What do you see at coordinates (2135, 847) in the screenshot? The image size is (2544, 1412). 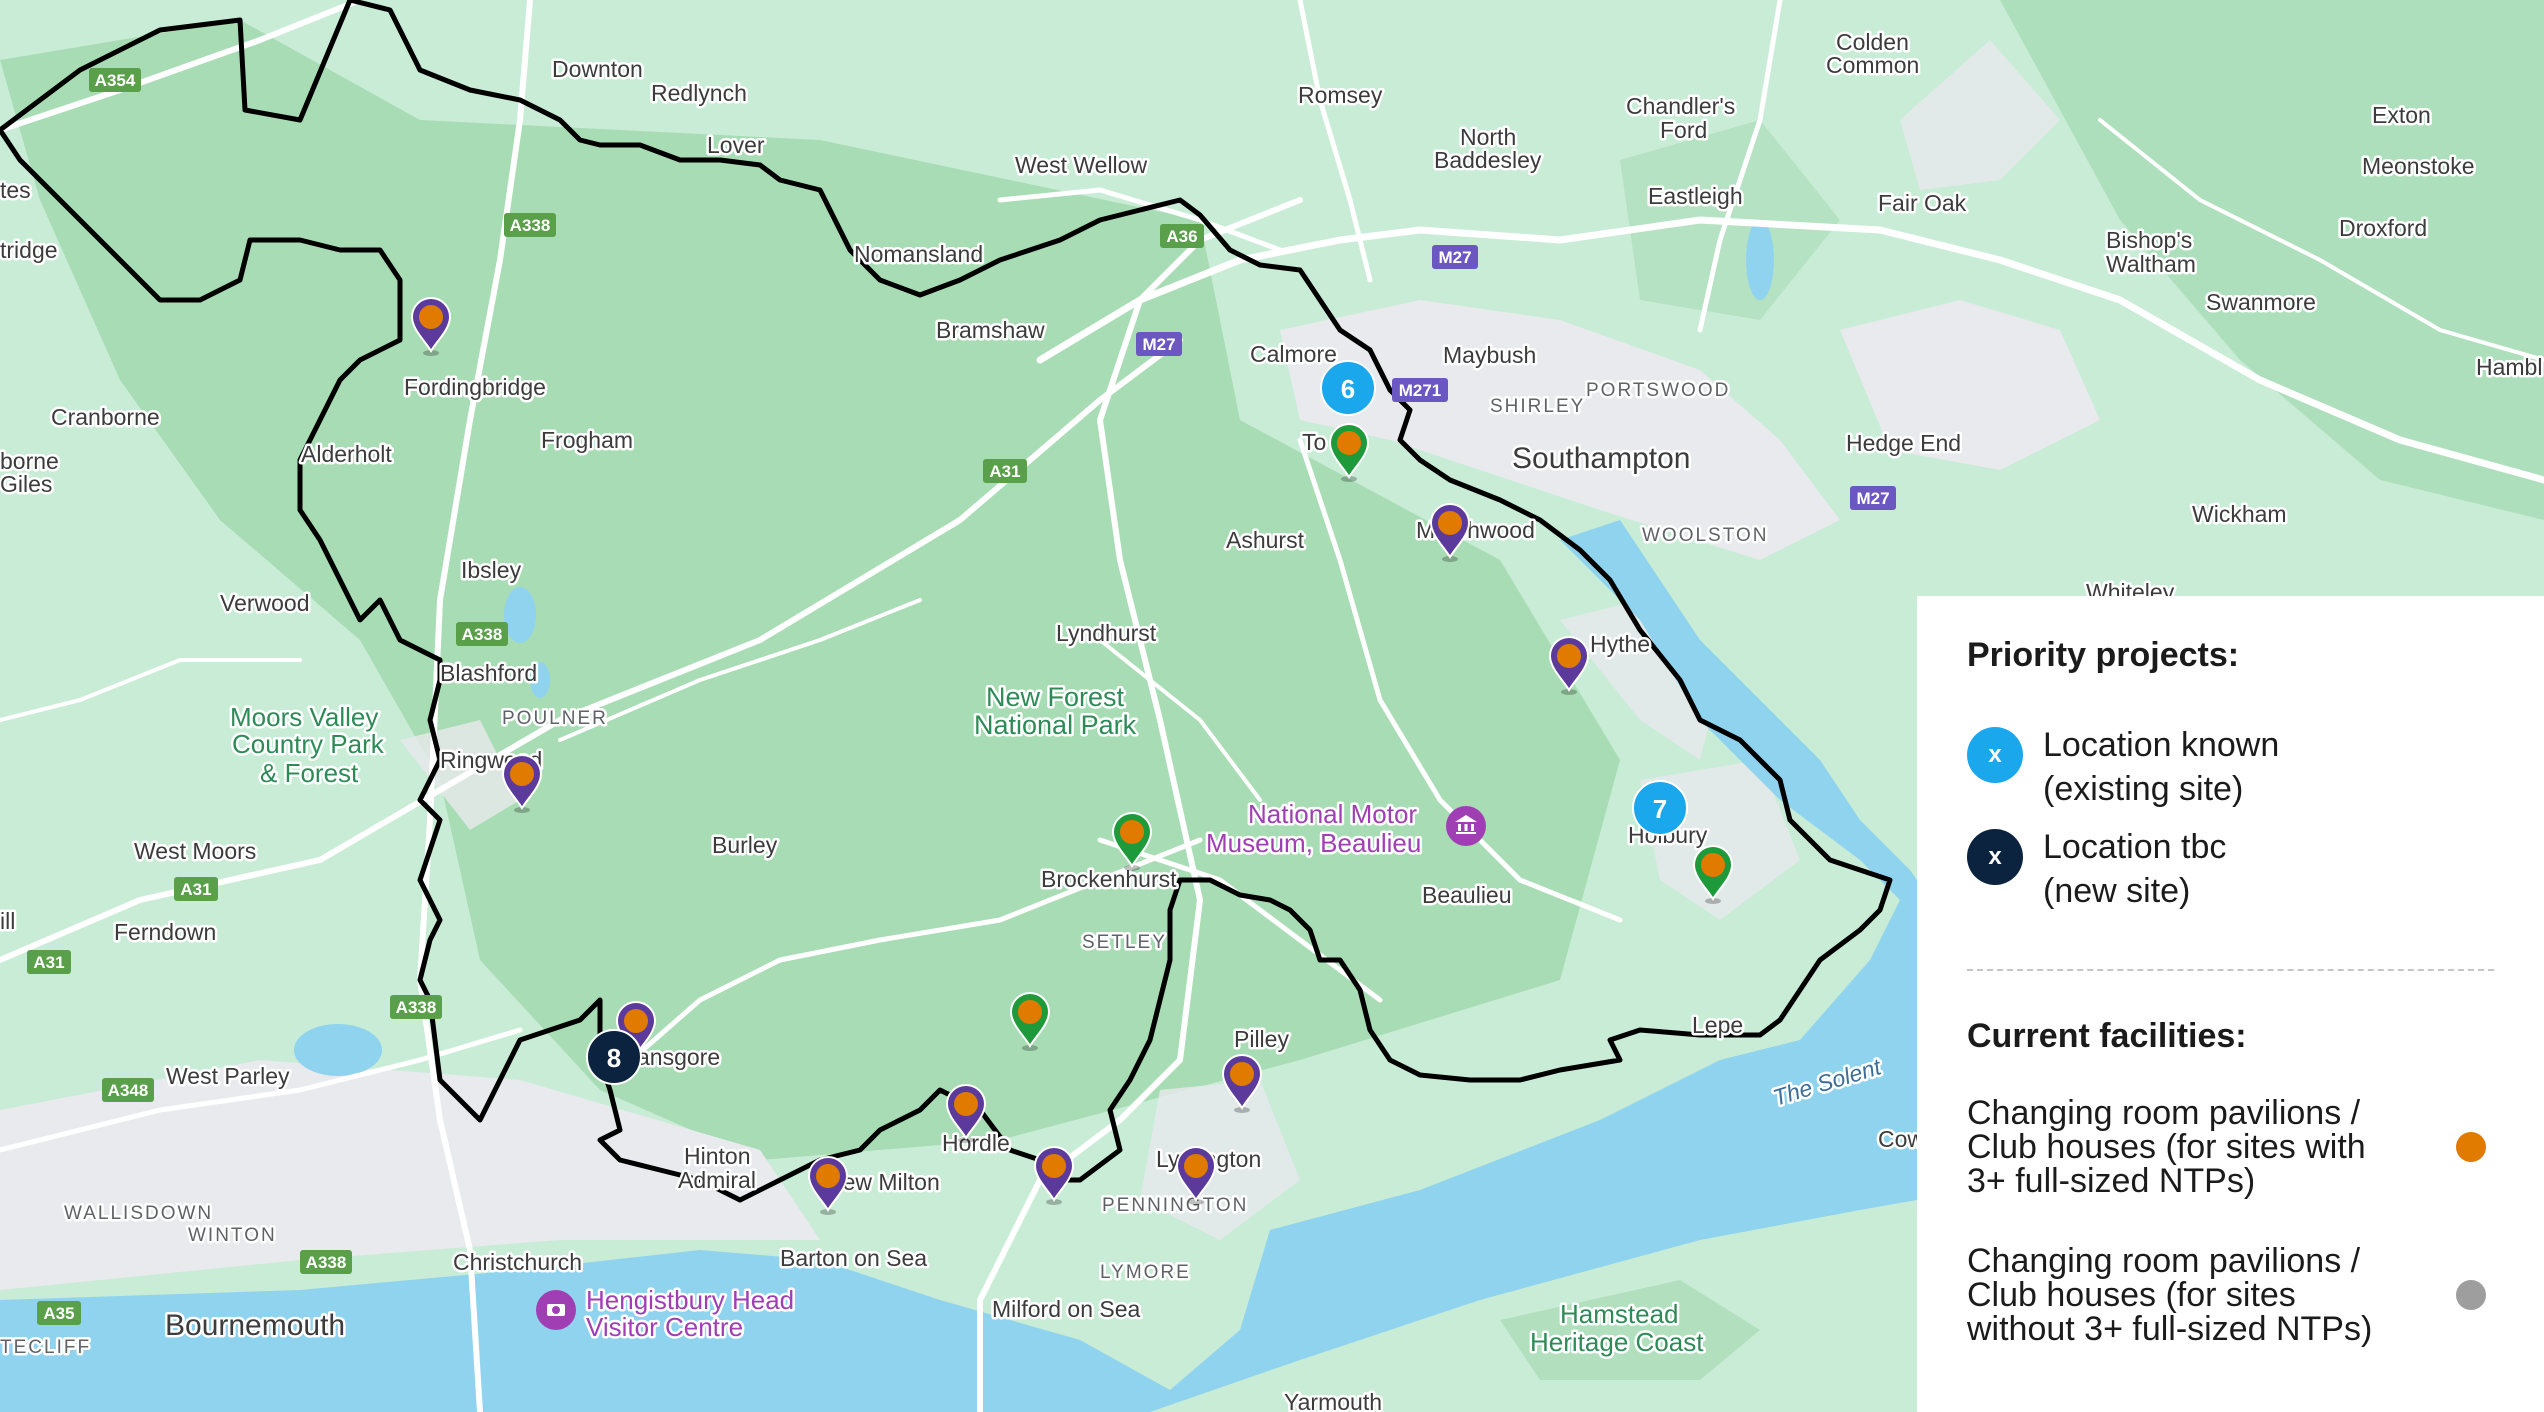 I see `legend-tbc-line1: Location tbc` at bounding box center [2135, 847].